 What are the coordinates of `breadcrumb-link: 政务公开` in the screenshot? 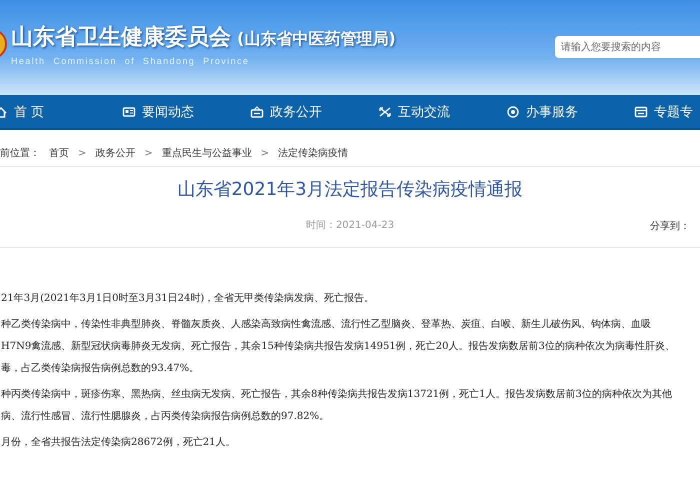 It's located at (115, 153).